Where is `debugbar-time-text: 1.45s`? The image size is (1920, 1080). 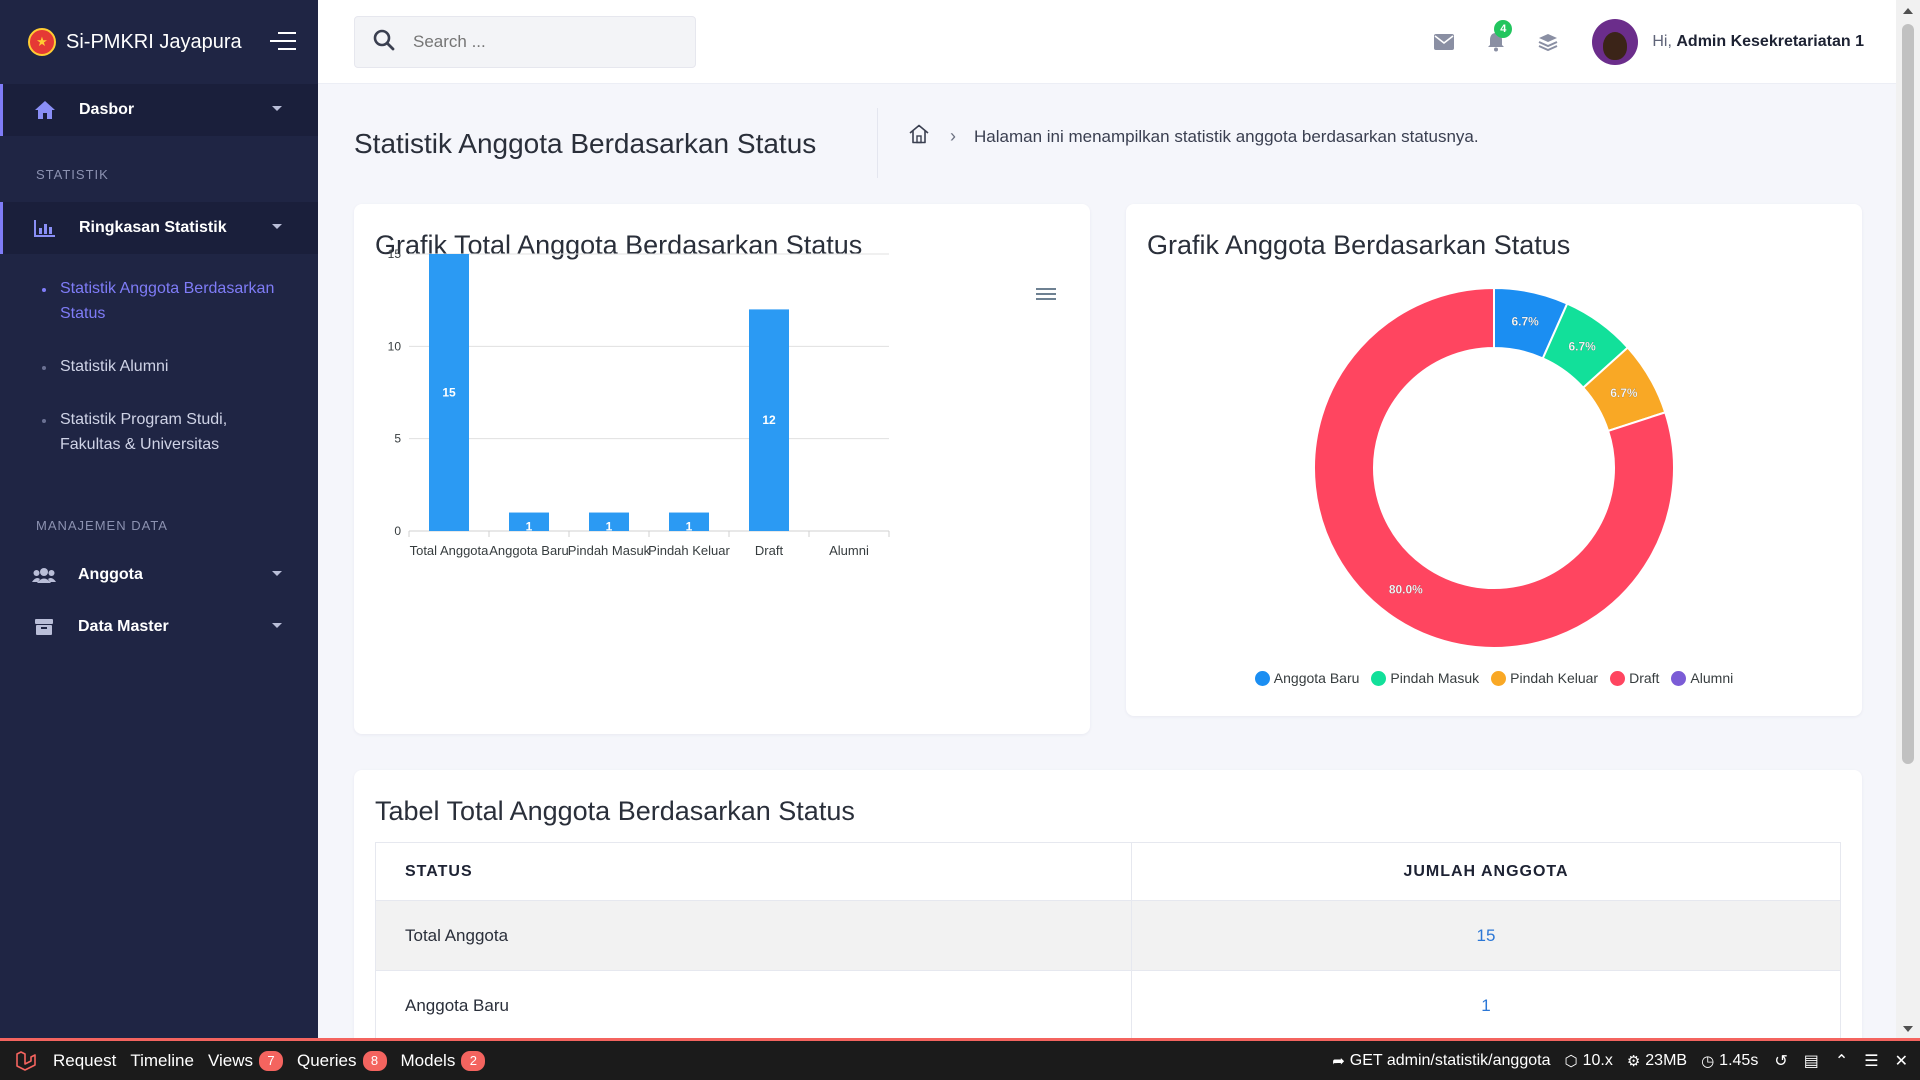 debugbar-time-text: 1.45s is located at coordinates (1739, 1060).